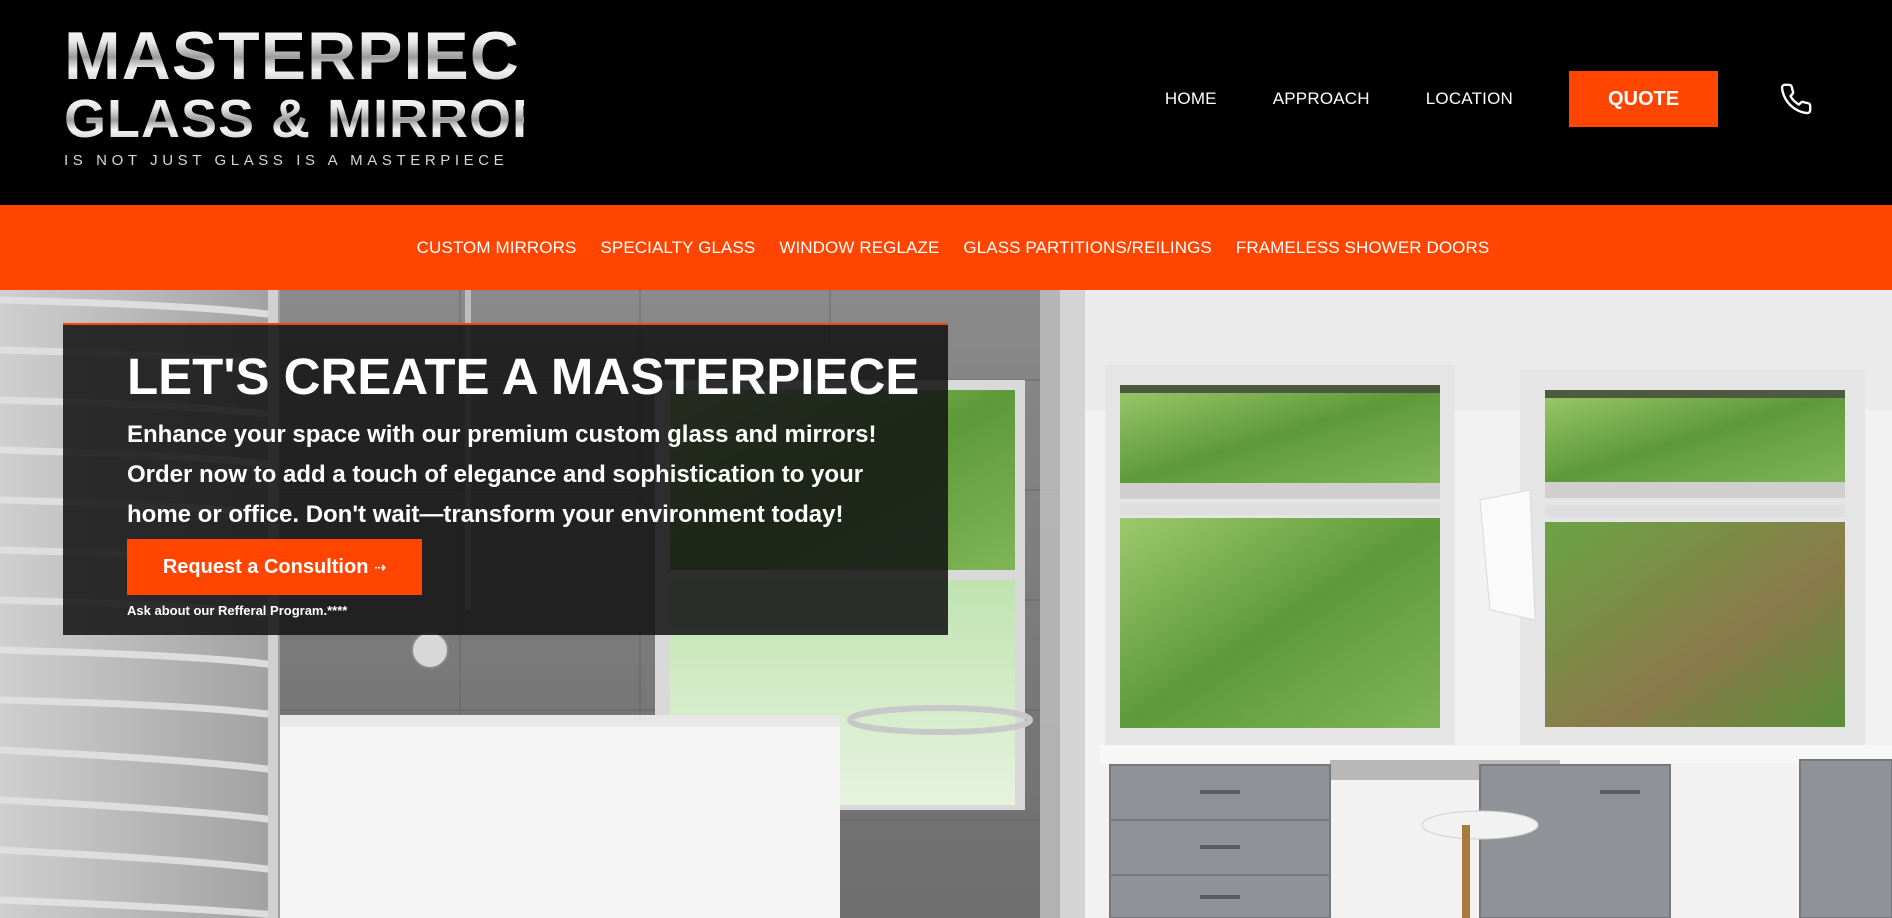 The height and width of the screenshot is (918, 1892). What do you see at coordinates (1643, 99) in the screenshot?
I see `quote-button: QUOTE` at bounding box center [1643, 99].